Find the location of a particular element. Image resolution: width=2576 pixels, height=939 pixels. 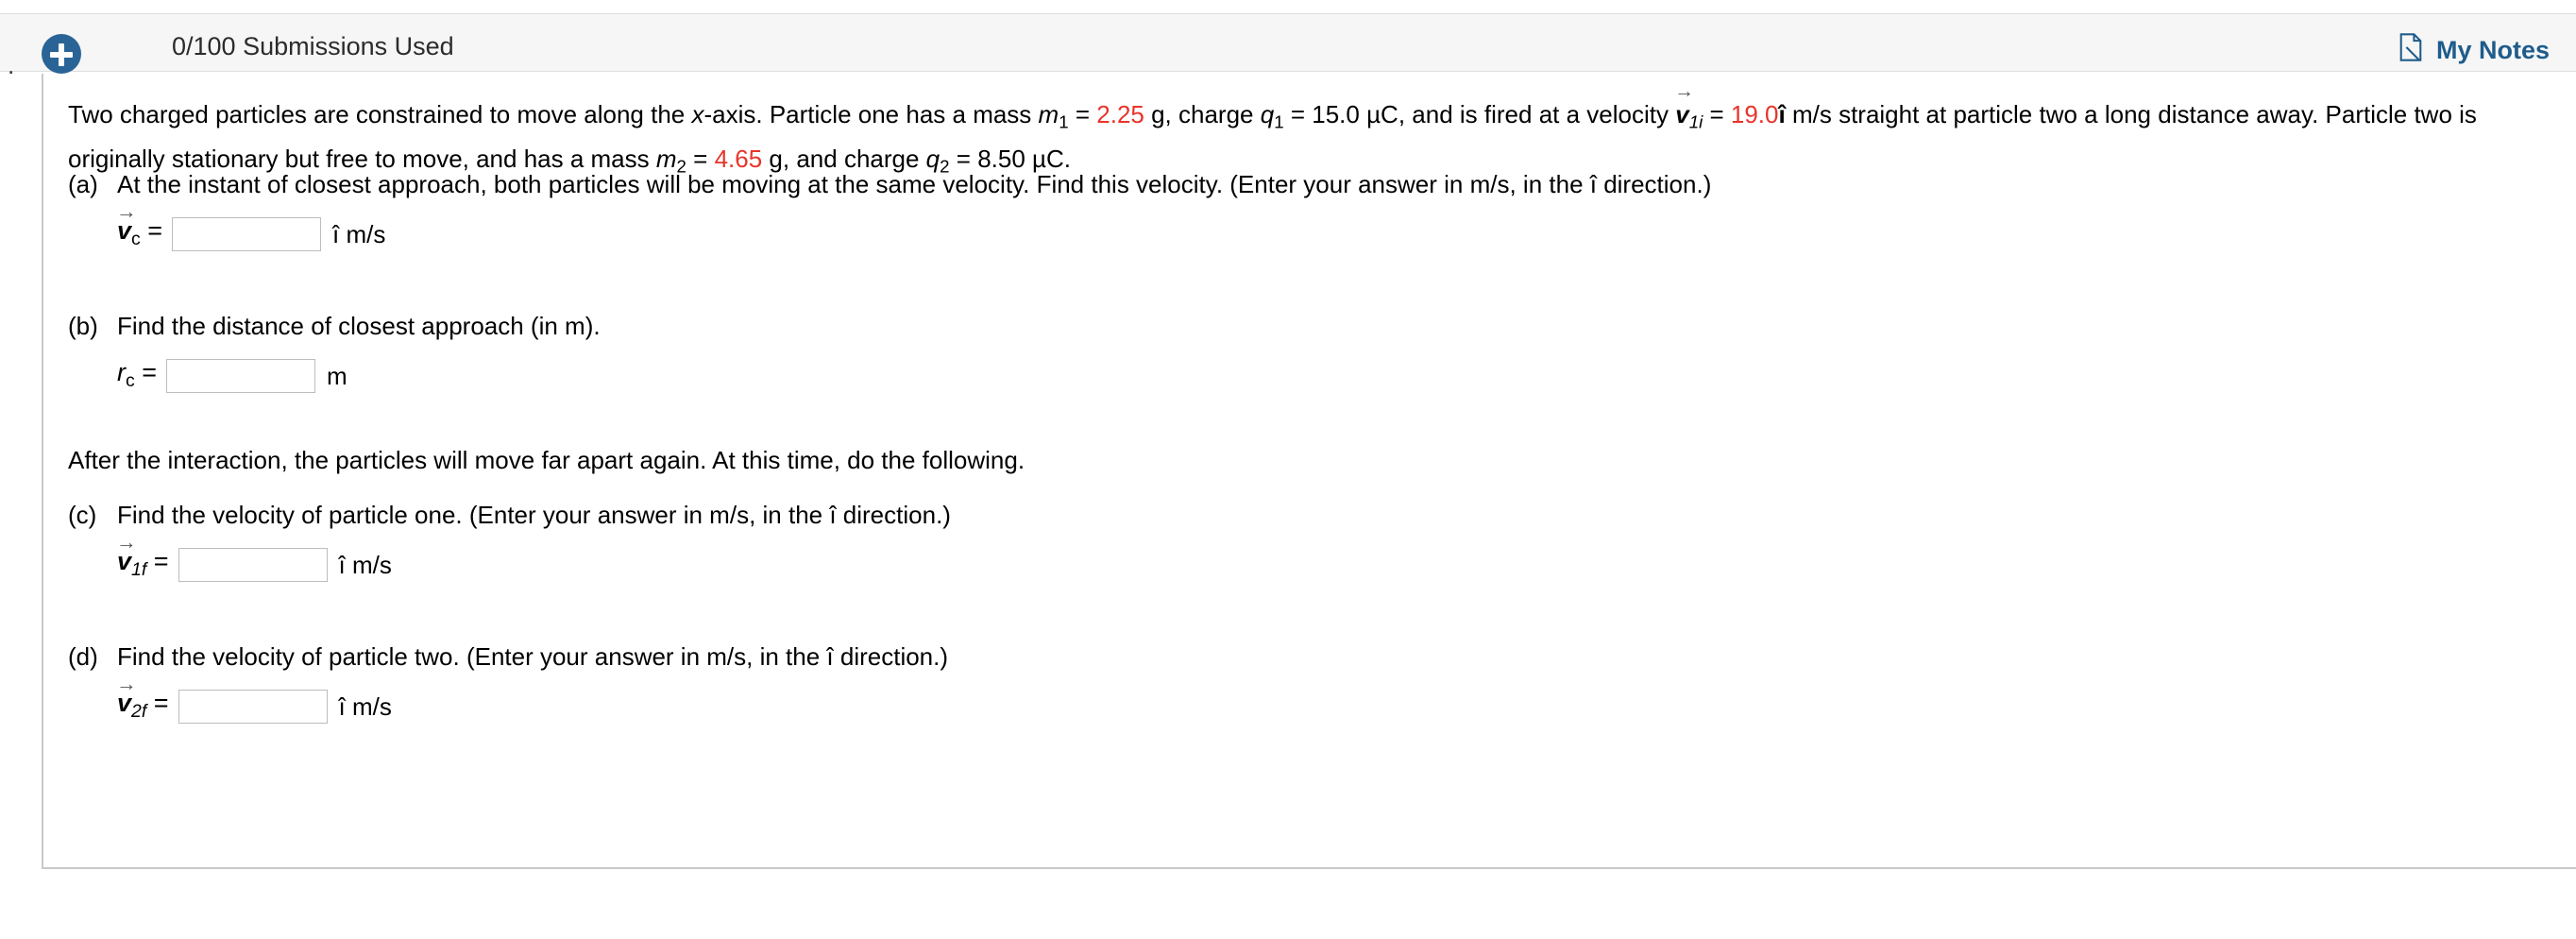

v1i-vector-symbol: → v is located at coordinates (1684, 104).